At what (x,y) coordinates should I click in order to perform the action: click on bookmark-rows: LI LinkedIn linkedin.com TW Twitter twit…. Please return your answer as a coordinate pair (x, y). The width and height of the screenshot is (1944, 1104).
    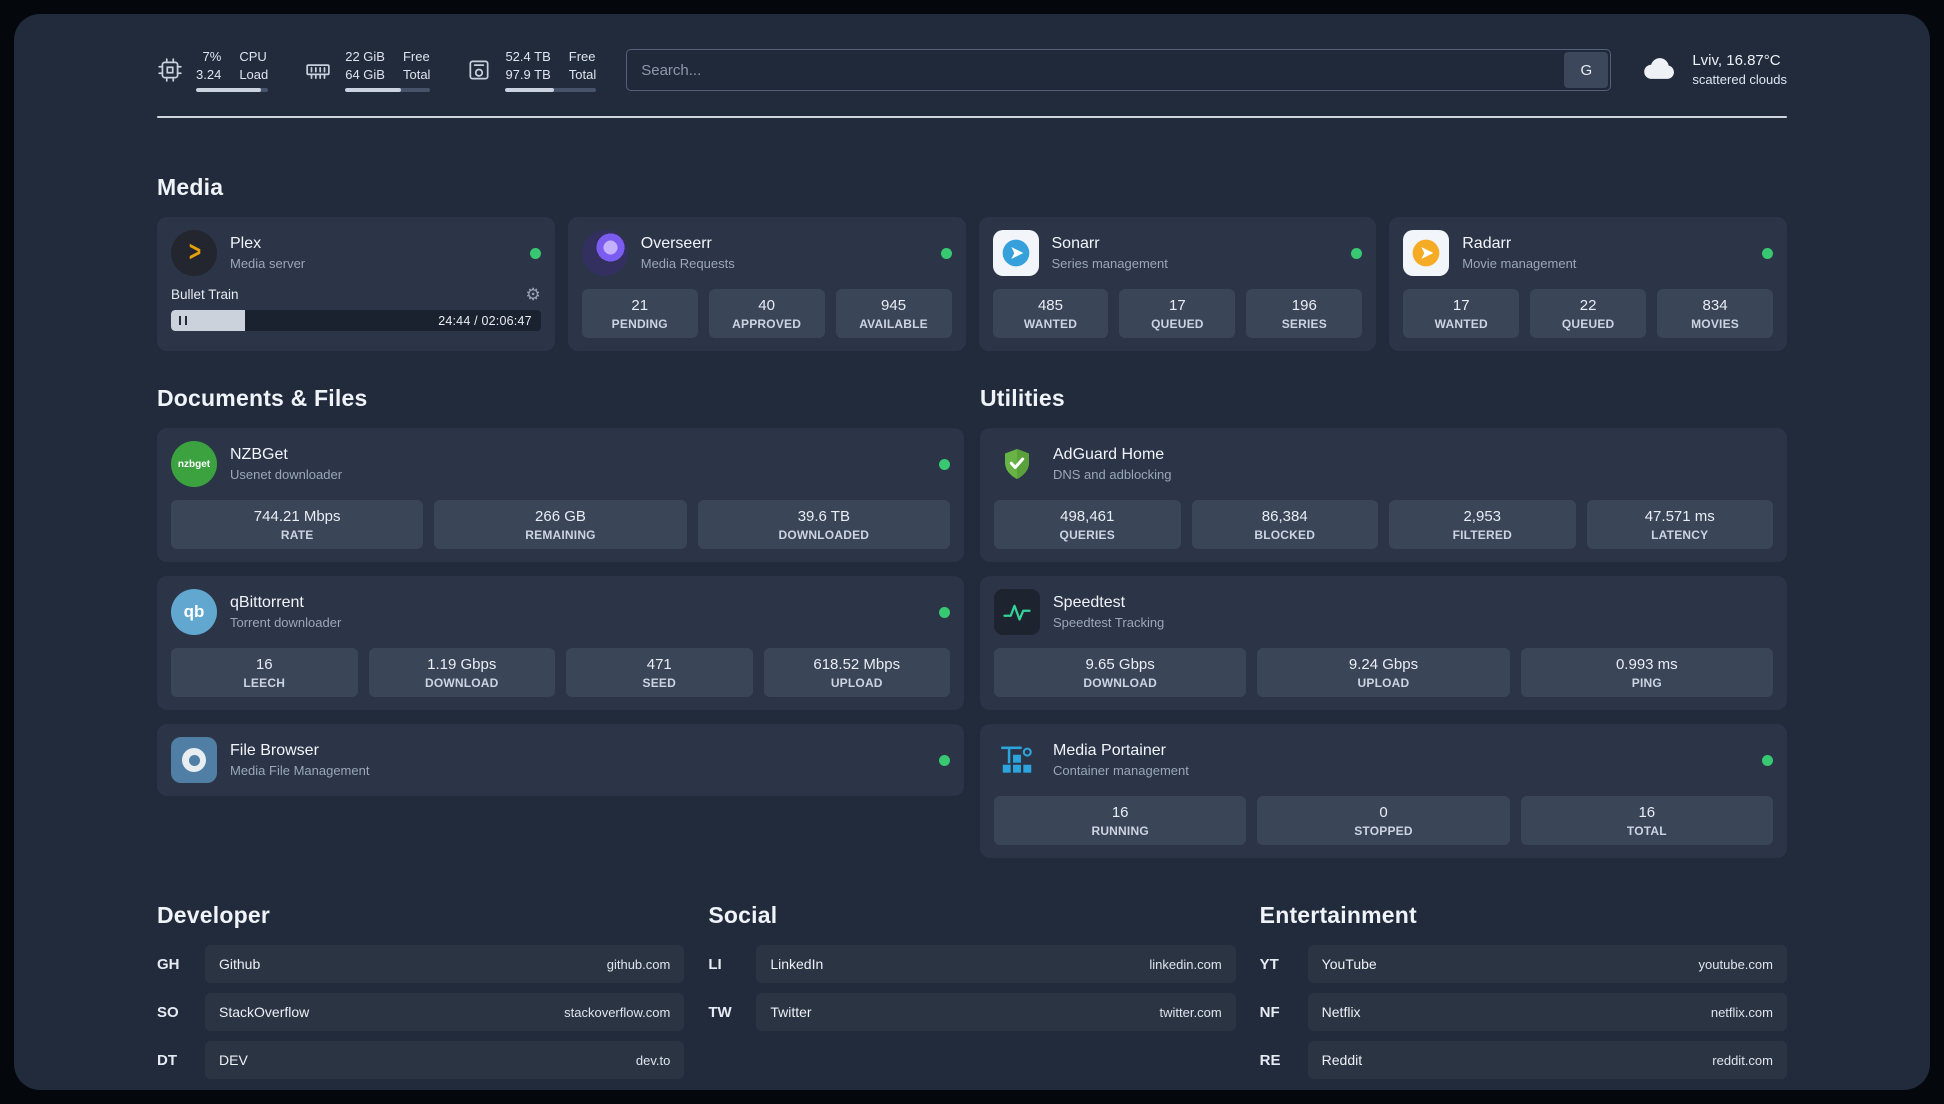
    Looking at the image, I should click on (972, 988).